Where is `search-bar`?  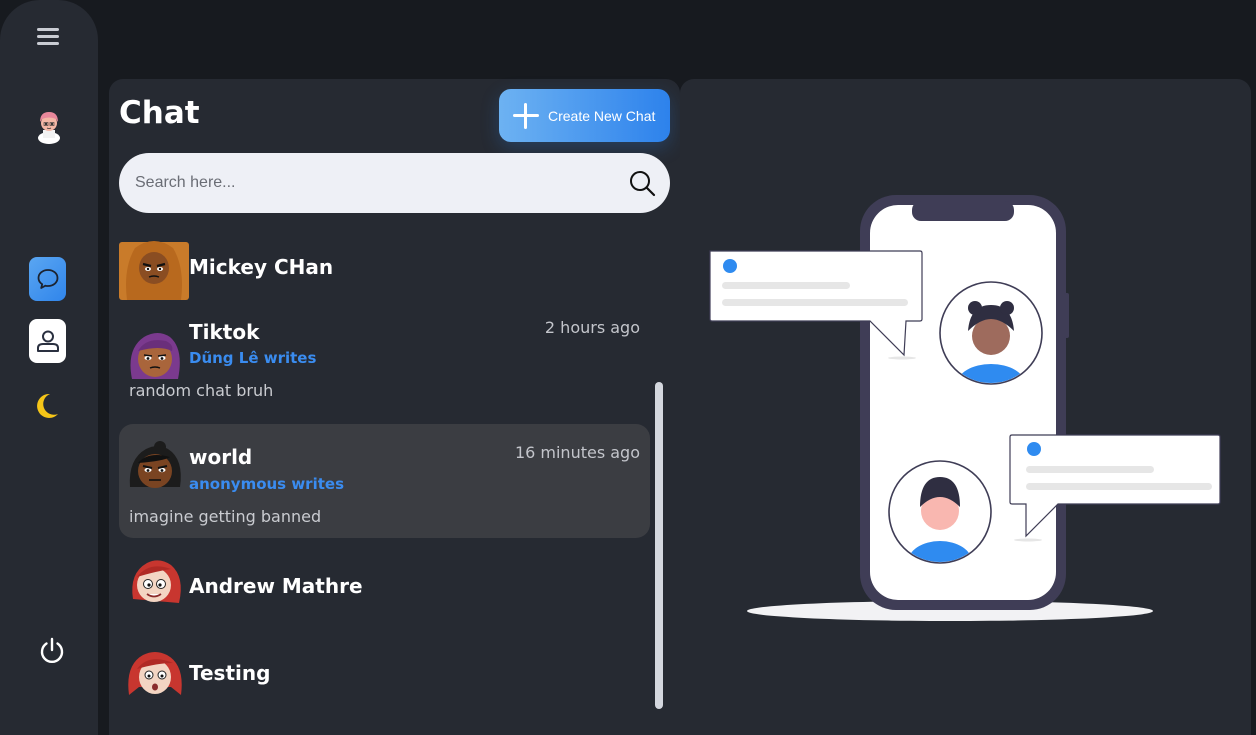
search-bar is located at coordinates (394, 183).